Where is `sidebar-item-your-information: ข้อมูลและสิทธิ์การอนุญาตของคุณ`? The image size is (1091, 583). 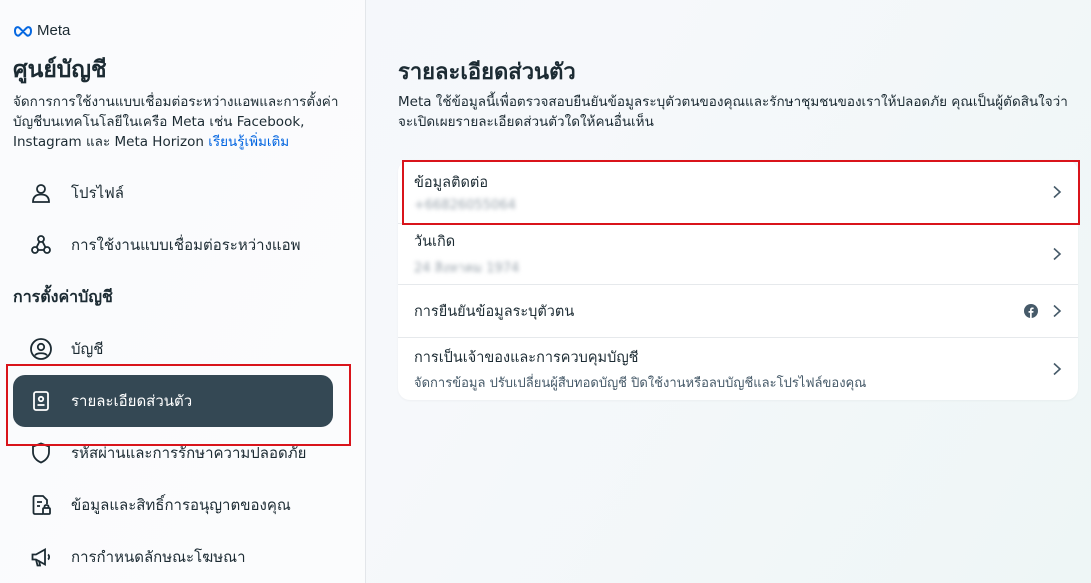
sidebar-item-your-information: ข้อมูลและสิทธิ์การอนุญาตของคุณ is located at coordinates (173, 505).